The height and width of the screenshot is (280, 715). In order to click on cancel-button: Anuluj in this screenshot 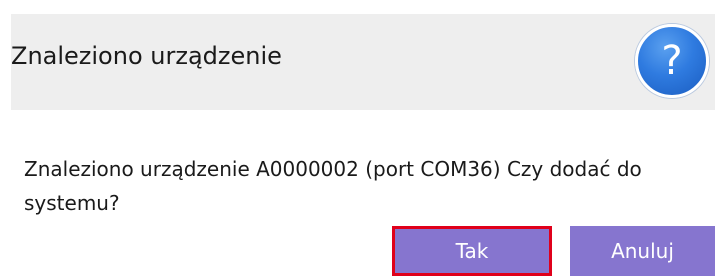, I will do `click(642, 251)`.